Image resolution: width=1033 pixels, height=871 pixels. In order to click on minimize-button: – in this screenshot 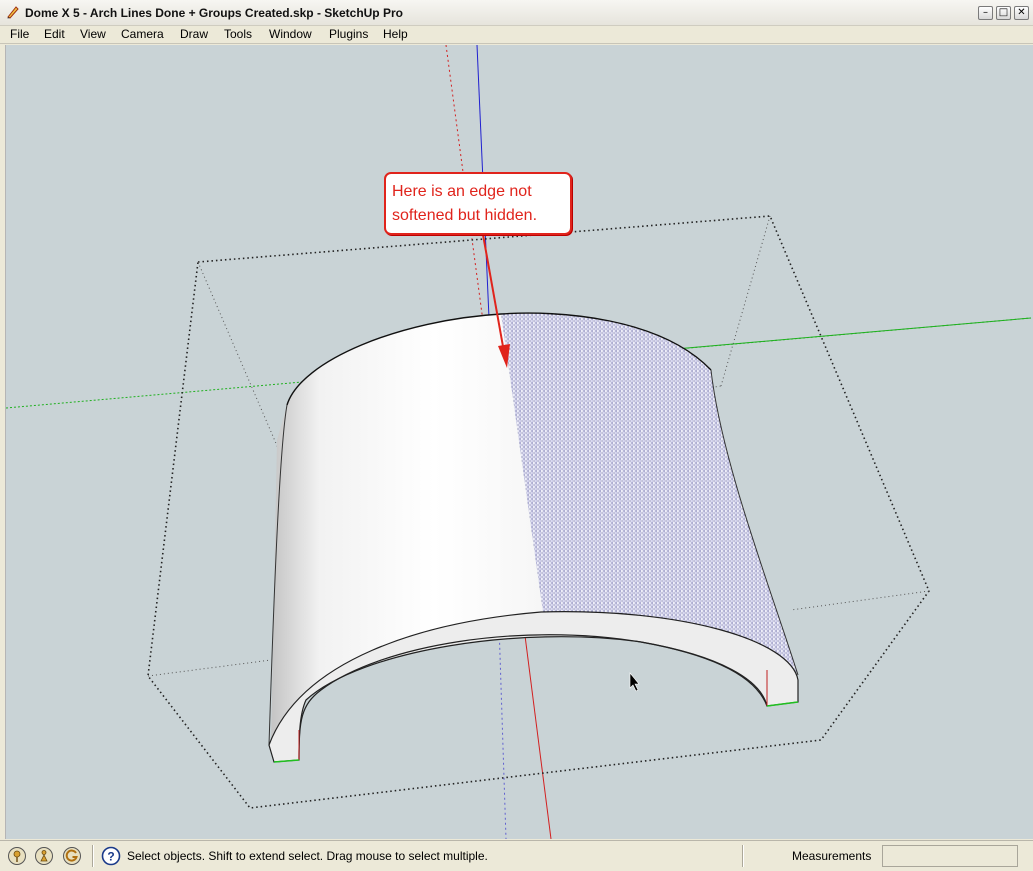, I will do `click(985, 13)`.